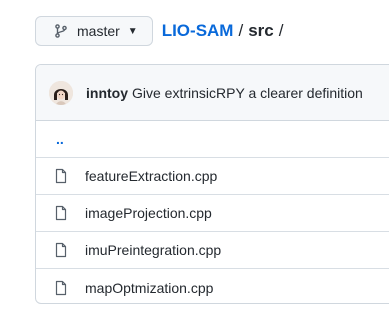  I want to click on file-row: imuPreintegration.cpp, so click(212, 250).